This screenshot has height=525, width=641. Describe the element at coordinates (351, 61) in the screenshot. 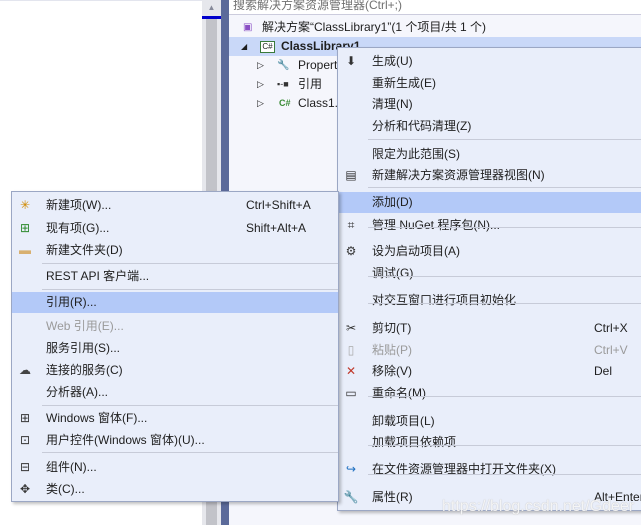

I see `build-icon: ⬇` at that location.